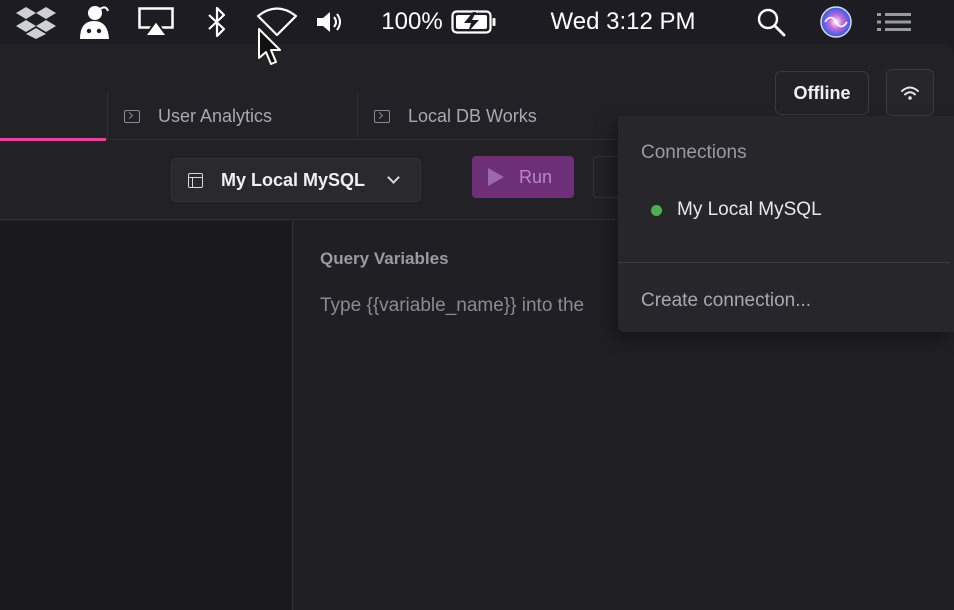  What do you see at coordinates (749, 209) in the screenshot?
I see `connection-item-label: My Local MySQL` at bounding box center [749, 209].